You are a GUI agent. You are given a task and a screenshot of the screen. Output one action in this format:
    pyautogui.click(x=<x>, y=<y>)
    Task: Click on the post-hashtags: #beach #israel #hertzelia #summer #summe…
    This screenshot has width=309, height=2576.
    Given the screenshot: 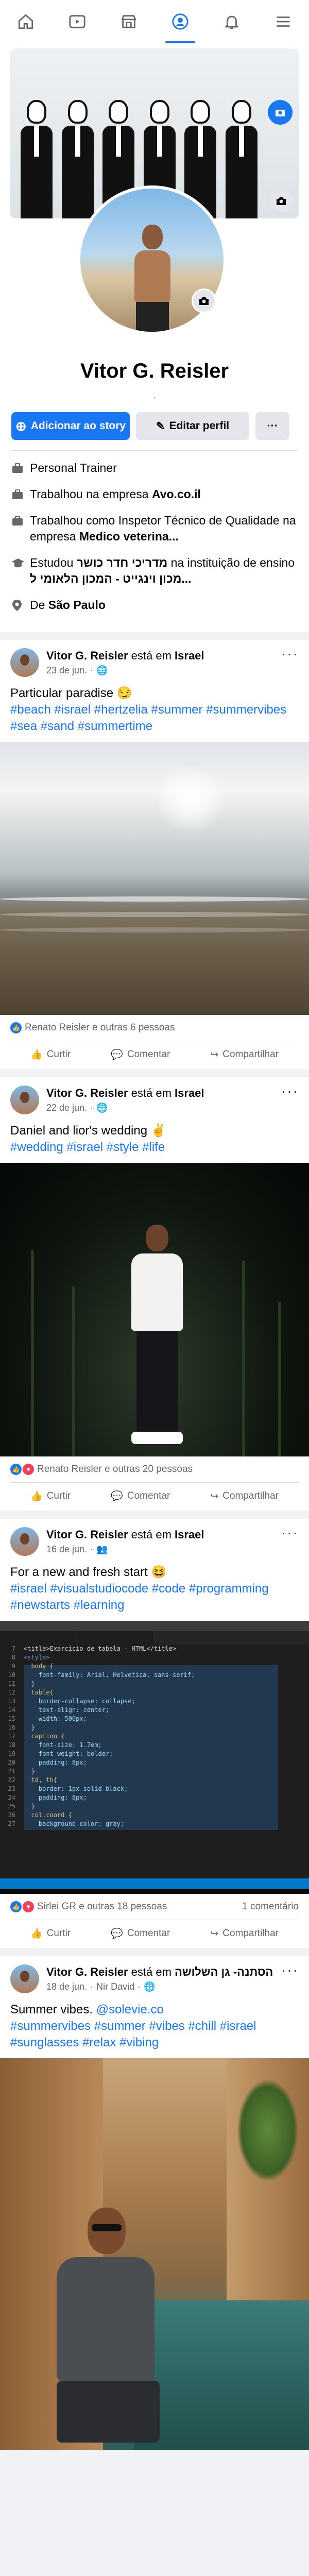 What is the action you would take?
    pyautogui.click(x=154, y=718)
    